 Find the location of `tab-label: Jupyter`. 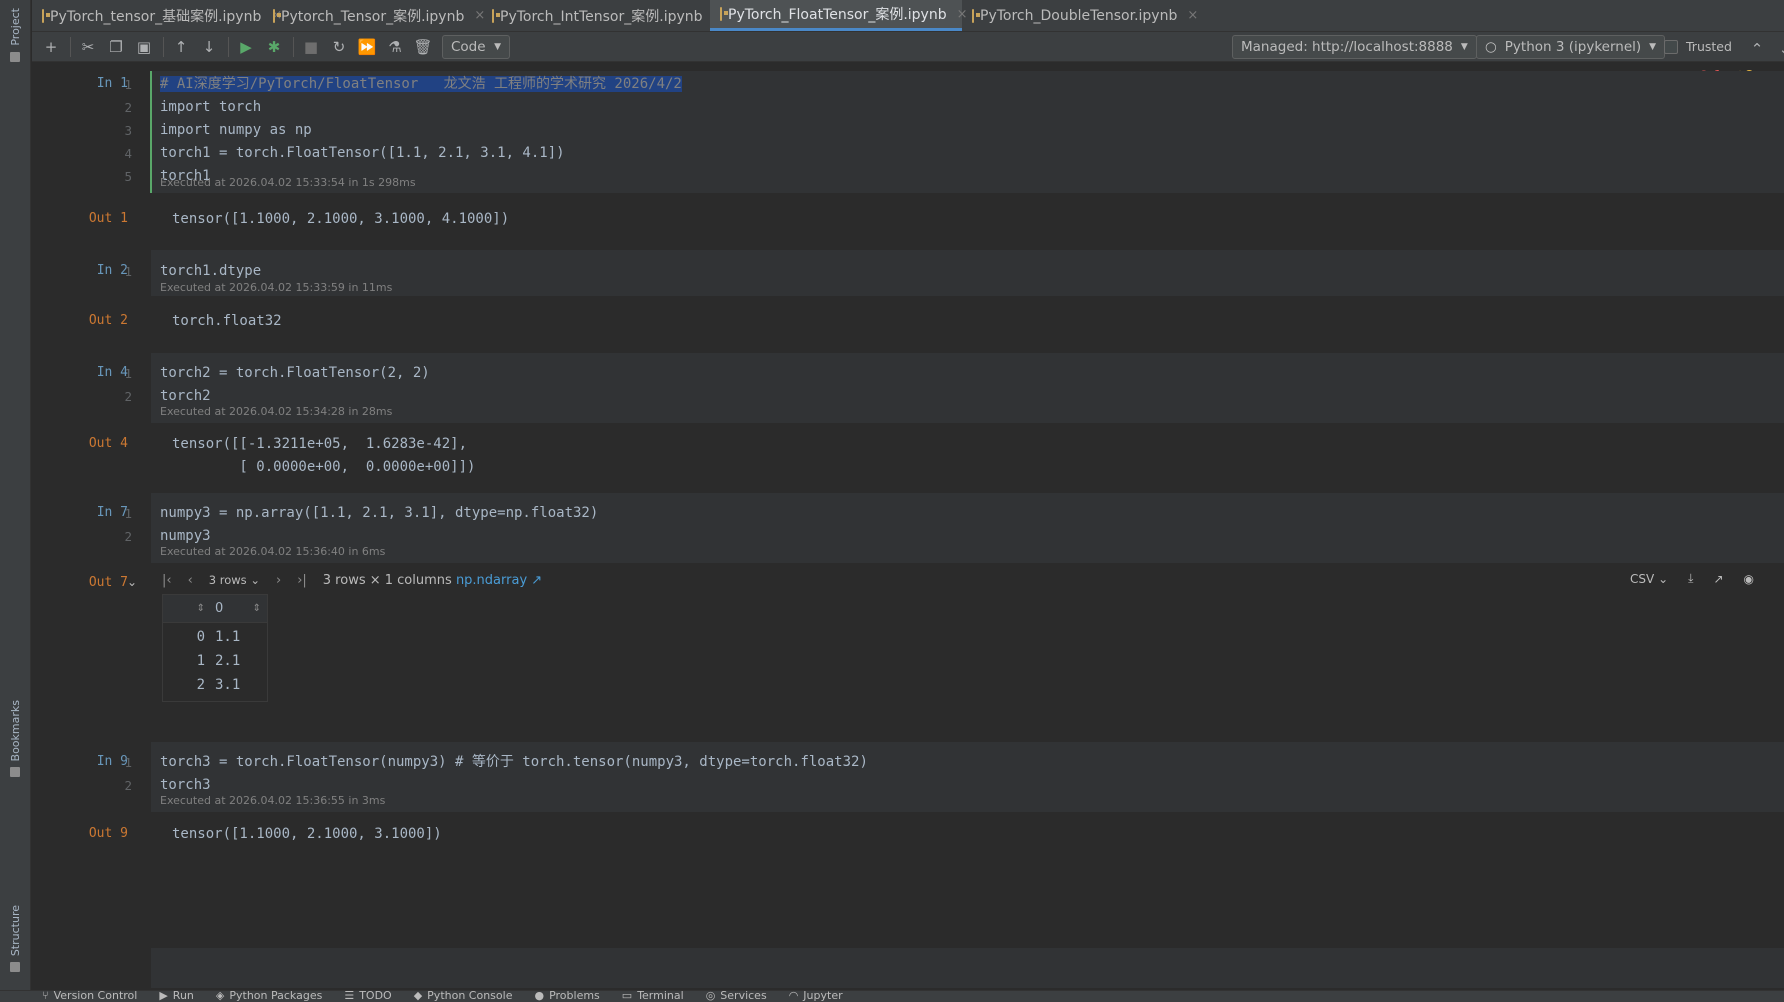

tab-label: Jupyter is located at coordinates (823, 996).